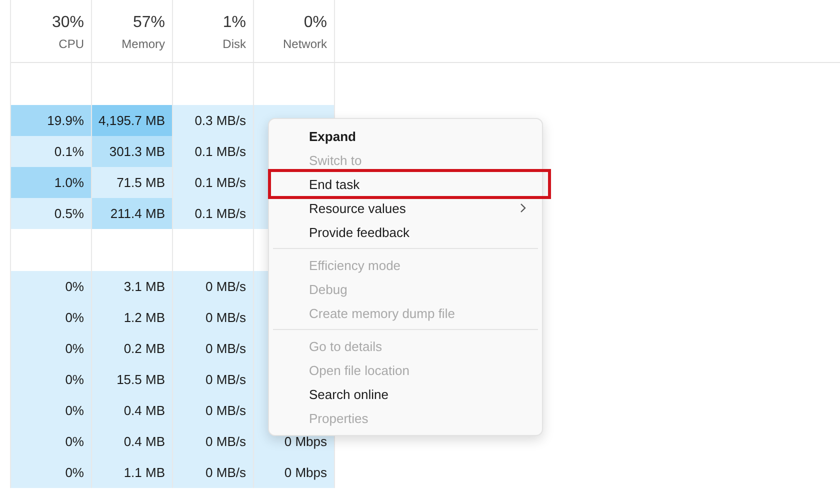 This screenshot has width=840, height=500. Describe the element at coordinates (405, 232) in the screenshot. I see `menu-item: Provide feedback` at that location.